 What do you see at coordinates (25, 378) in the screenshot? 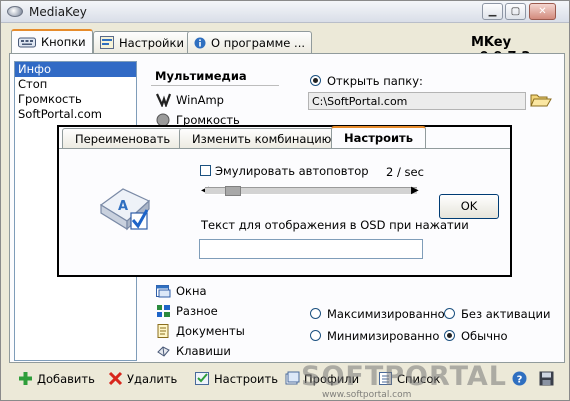
I see `plus-icon` at bounding box center [25, 378].